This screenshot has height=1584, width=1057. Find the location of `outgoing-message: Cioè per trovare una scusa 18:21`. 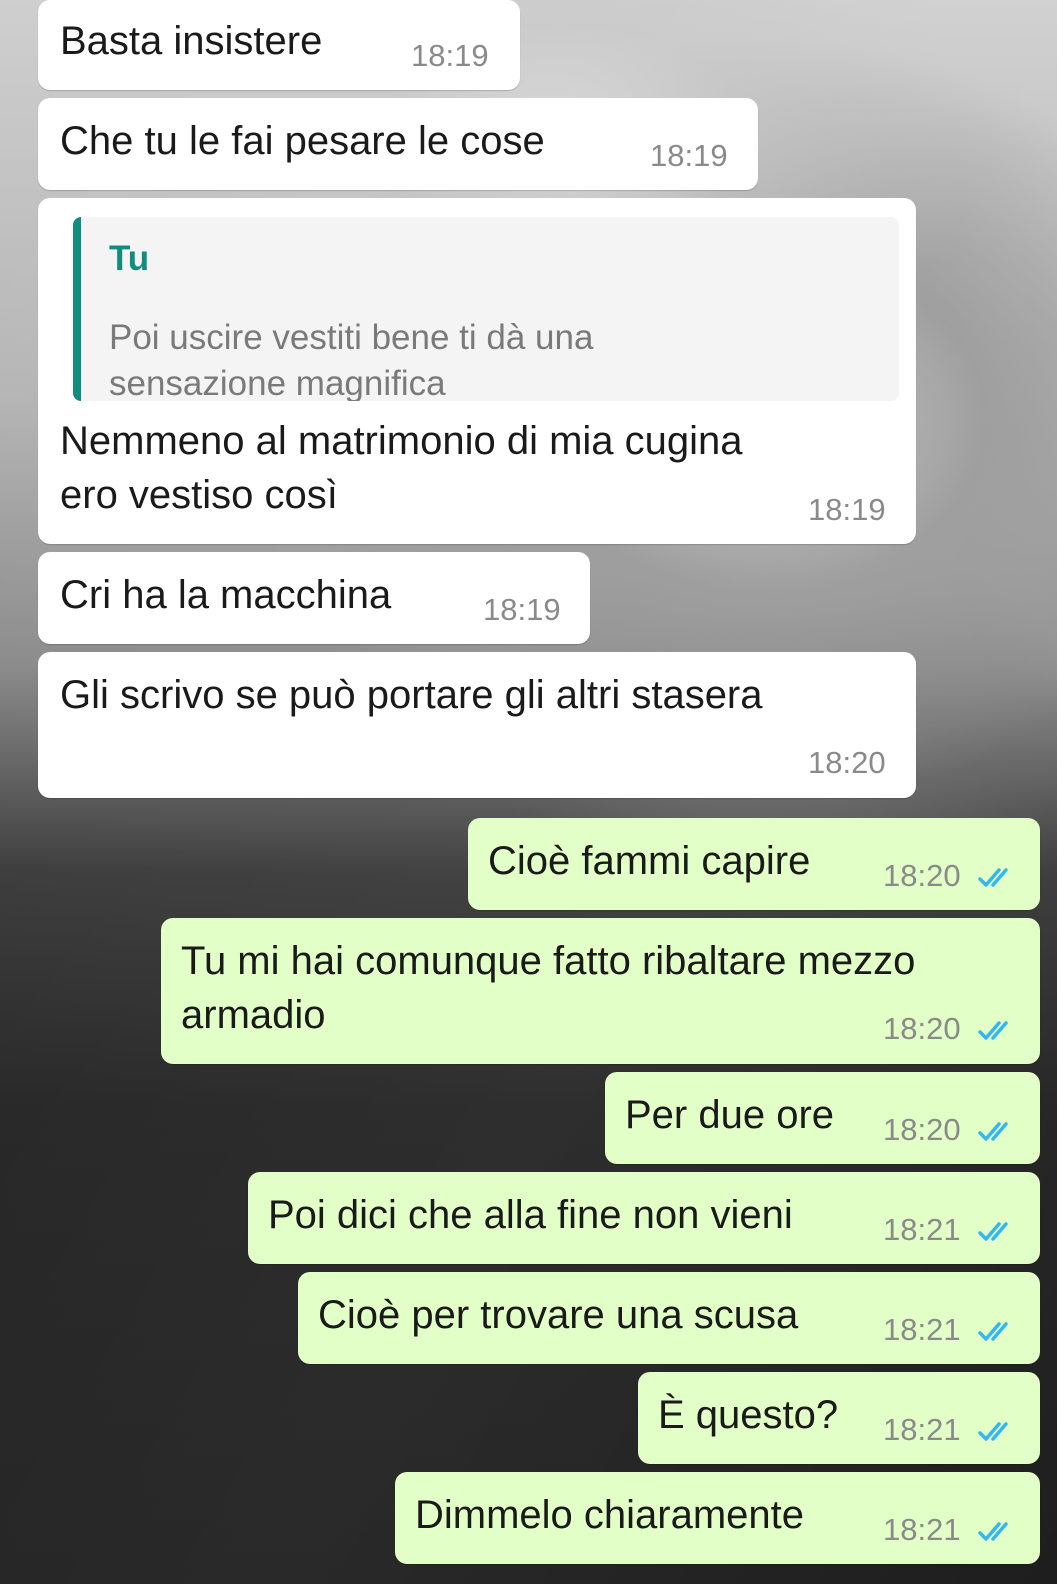

outgoing-message: Cioè per trovare una scusa 18:21 is located at coordinates (669, 1318).